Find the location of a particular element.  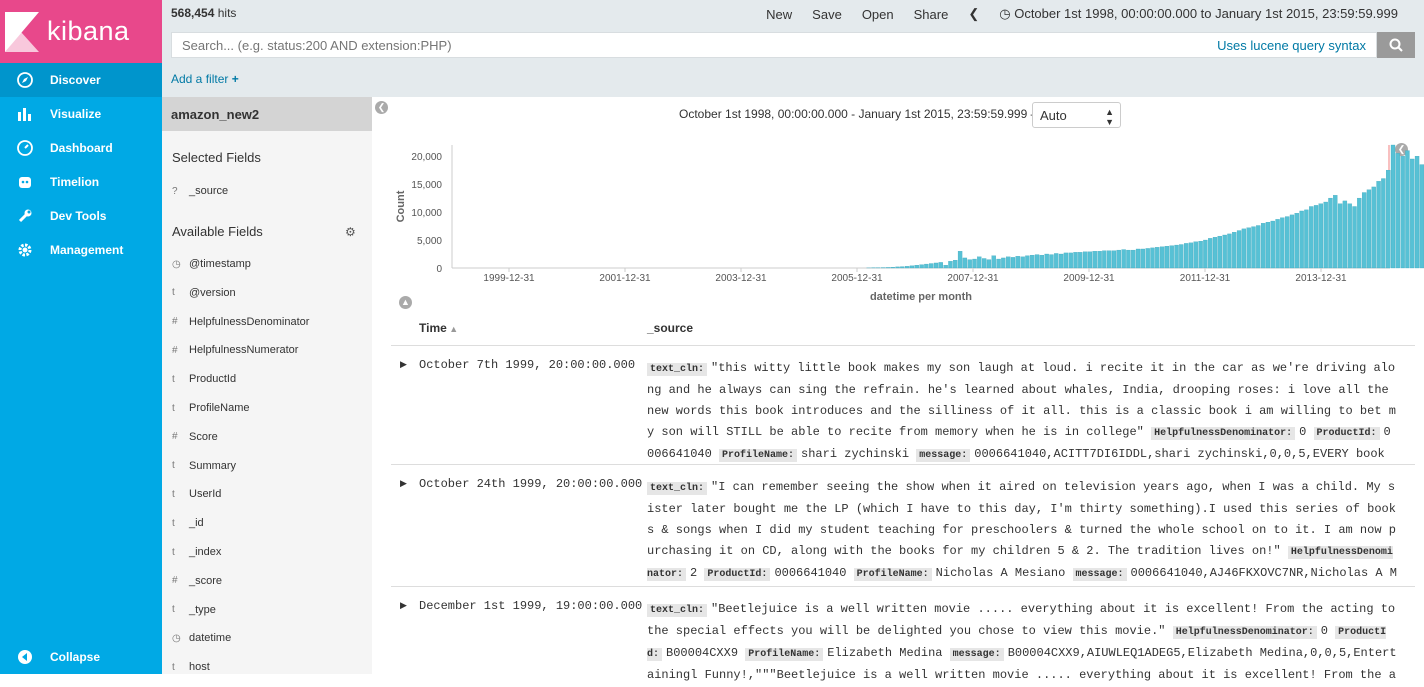

field-item: tUserId is located at coordinates (196, 494).